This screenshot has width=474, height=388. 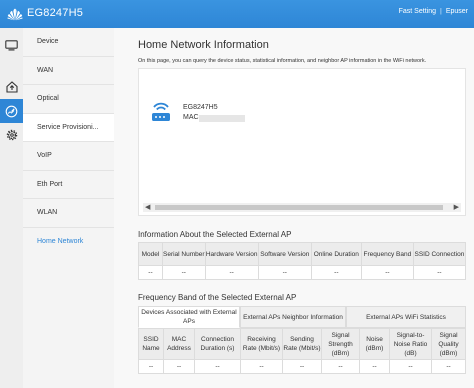 I want to click on rail-item-settings, so click(x=11, y=134).